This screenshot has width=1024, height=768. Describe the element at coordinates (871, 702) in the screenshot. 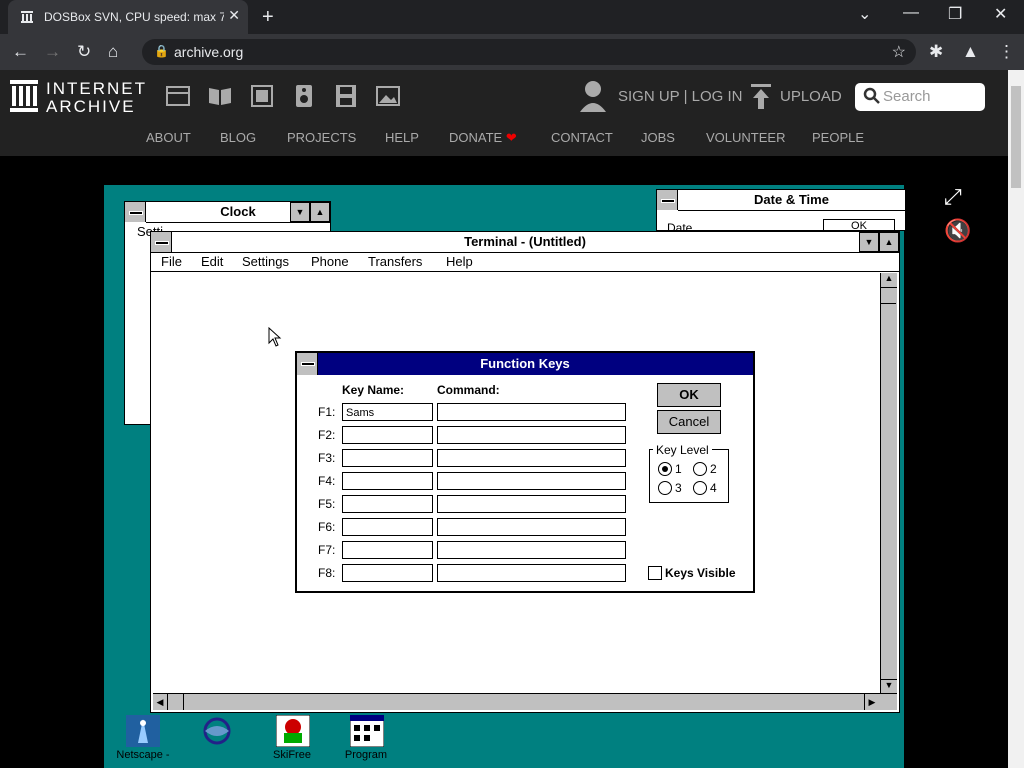

I see `scroll-right-icon: ▶` at that location.